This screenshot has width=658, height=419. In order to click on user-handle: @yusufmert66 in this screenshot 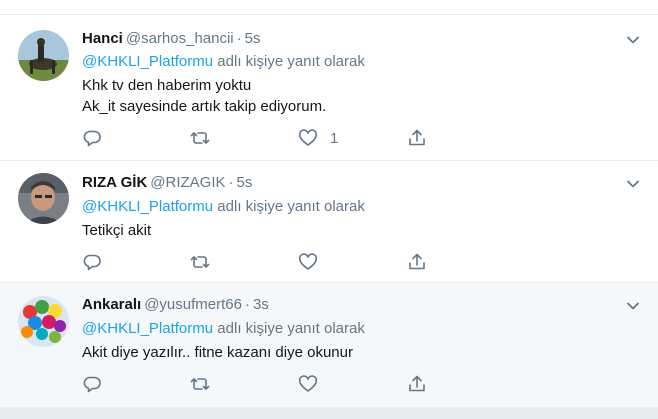, I will do `click(193, 304)`.